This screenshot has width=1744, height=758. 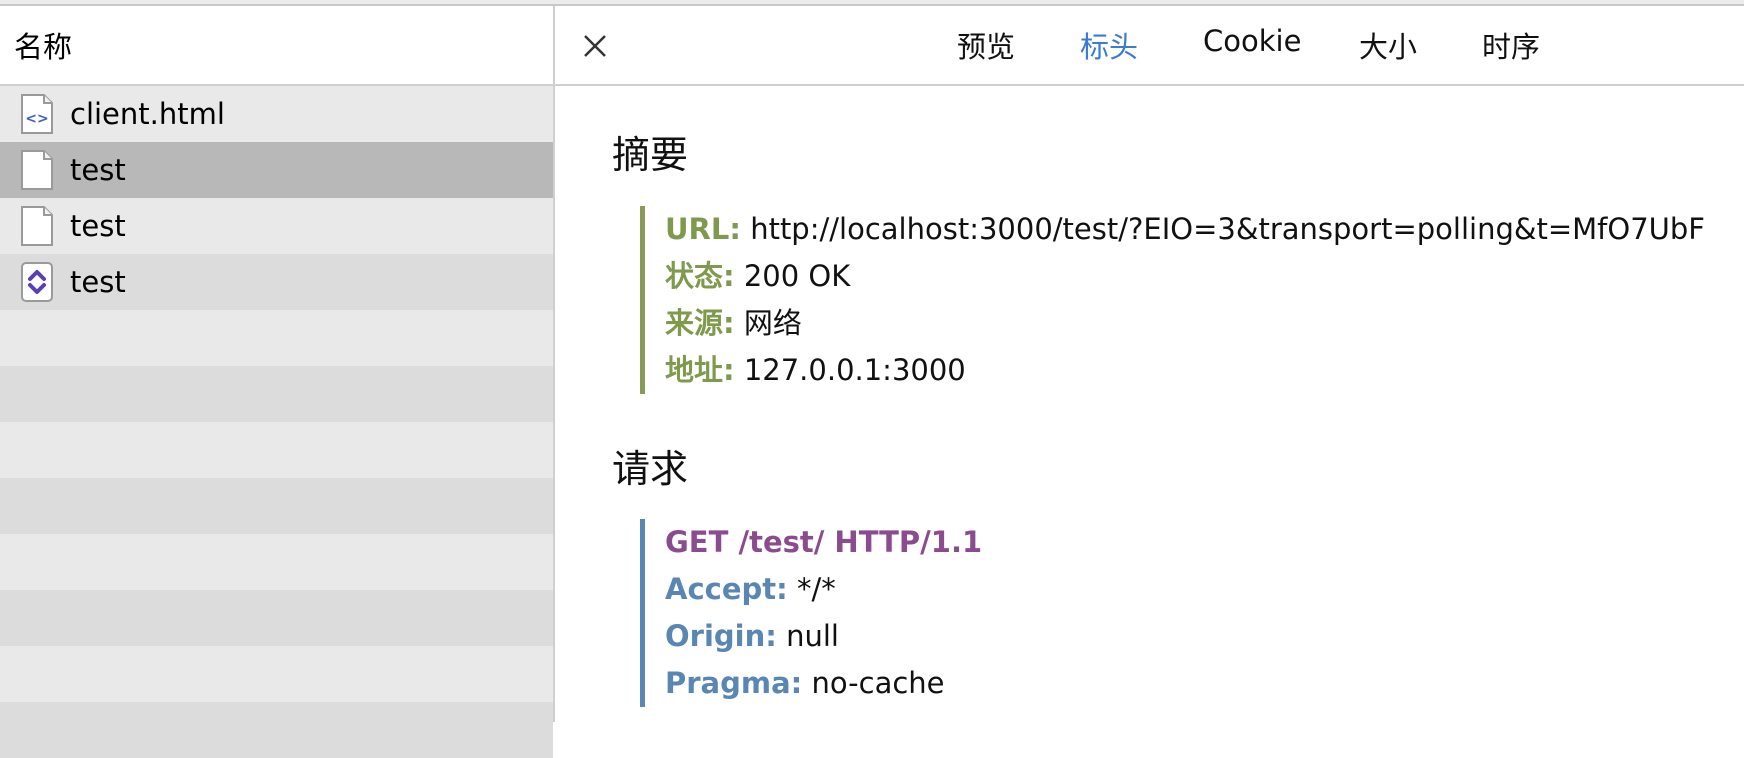 What do you see at coordinates (147, 114) in the screenshot?
I see `file-name: client.html` at bounding box center [147, 114].